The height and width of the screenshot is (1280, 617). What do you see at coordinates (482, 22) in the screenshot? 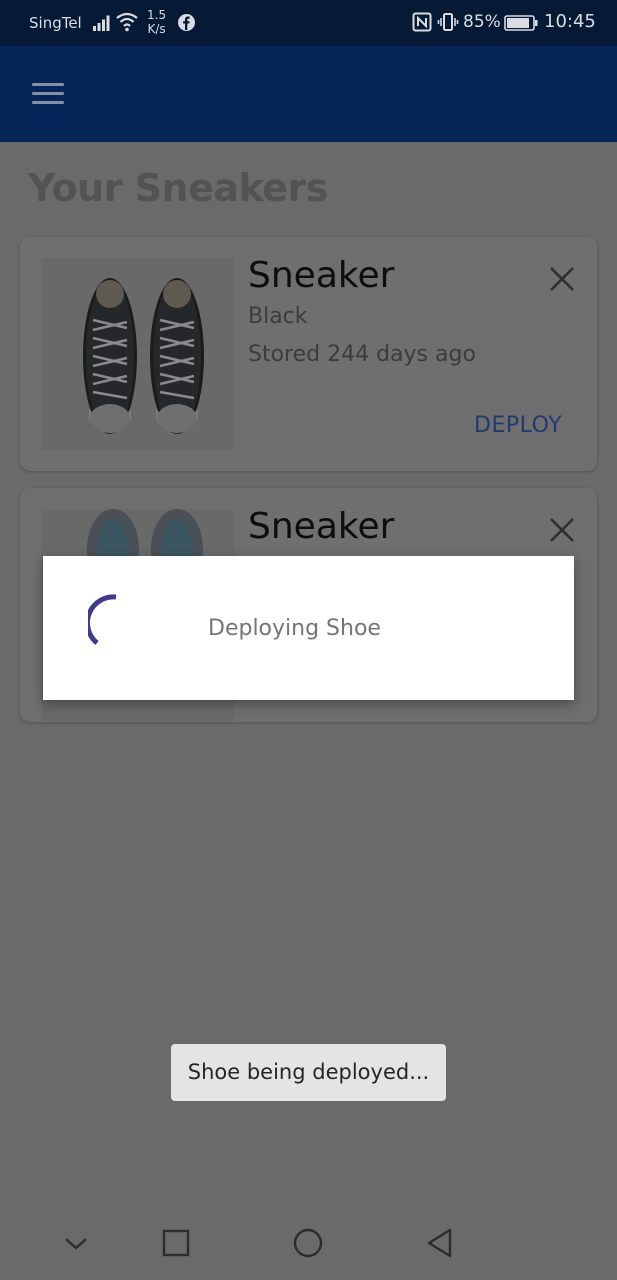
I see `battery-percent: 85%` at bounding box center [482, 22].